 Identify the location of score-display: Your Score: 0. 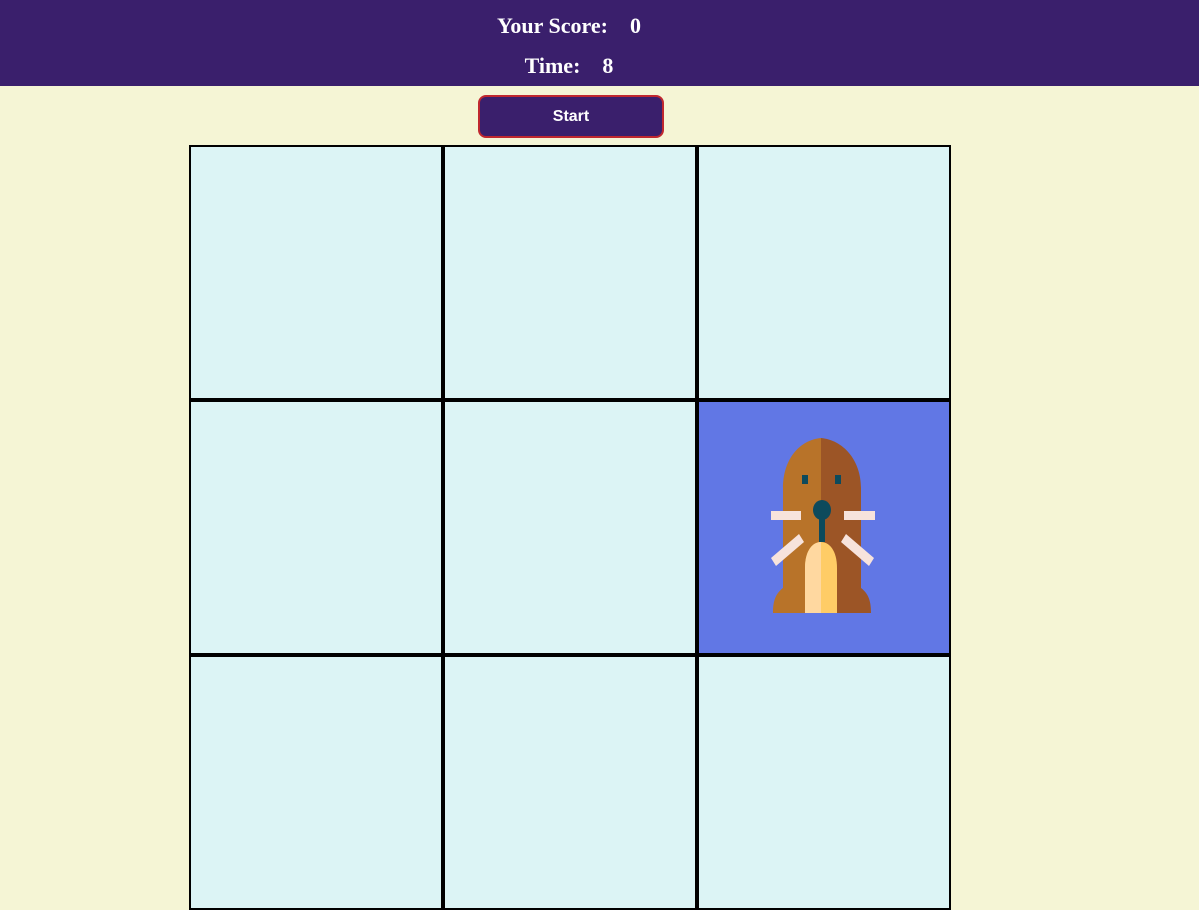
(569, 26).